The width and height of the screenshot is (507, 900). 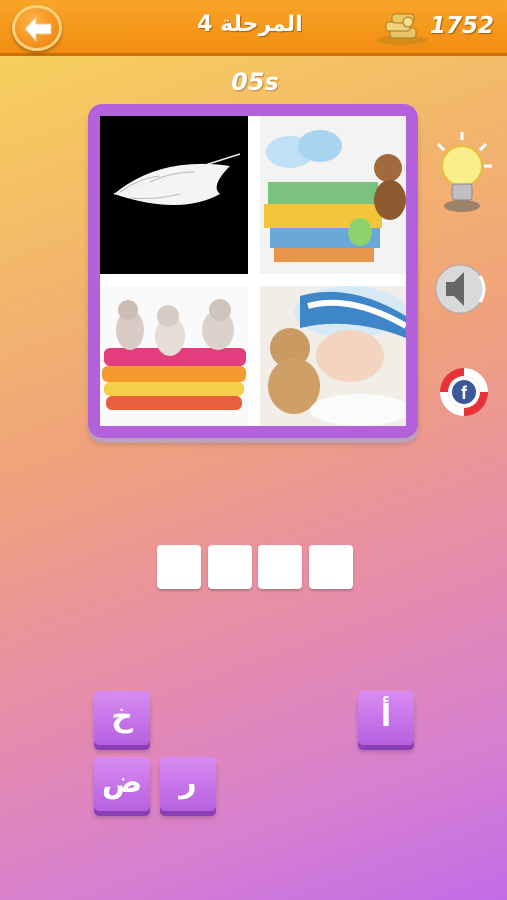 I want to click on letter-tile: ر, so click(x=188, y=784).